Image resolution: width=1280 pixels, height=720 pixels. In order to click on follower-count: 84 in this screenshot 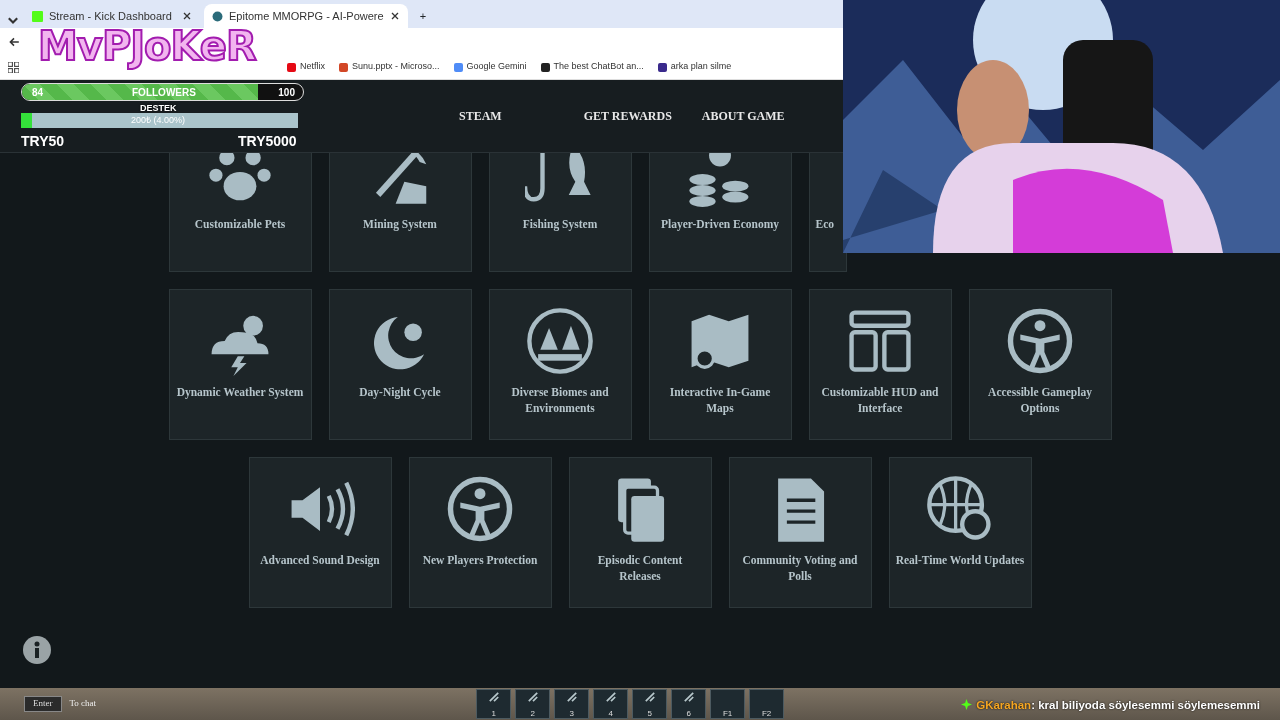, I will do `click(38, 93)`.